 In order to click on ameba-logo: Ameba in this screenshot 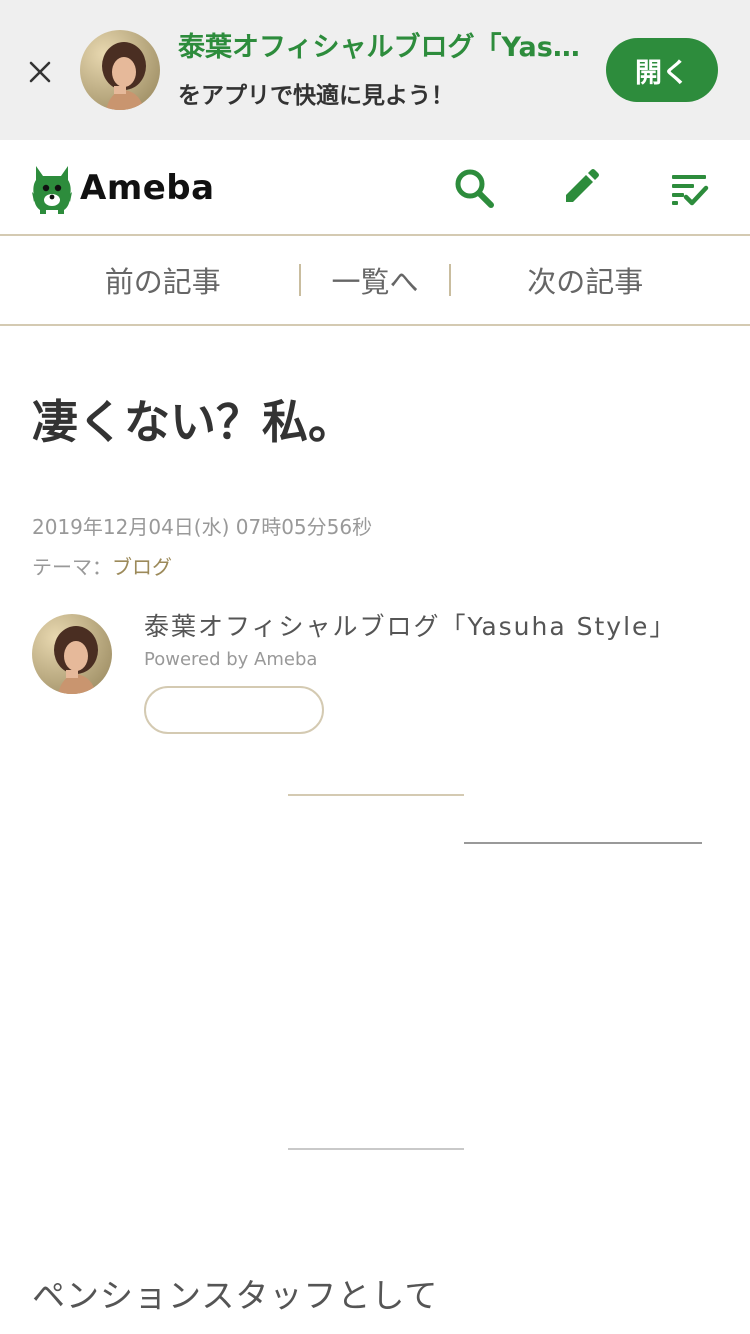, I will do `click(122, 188)`.